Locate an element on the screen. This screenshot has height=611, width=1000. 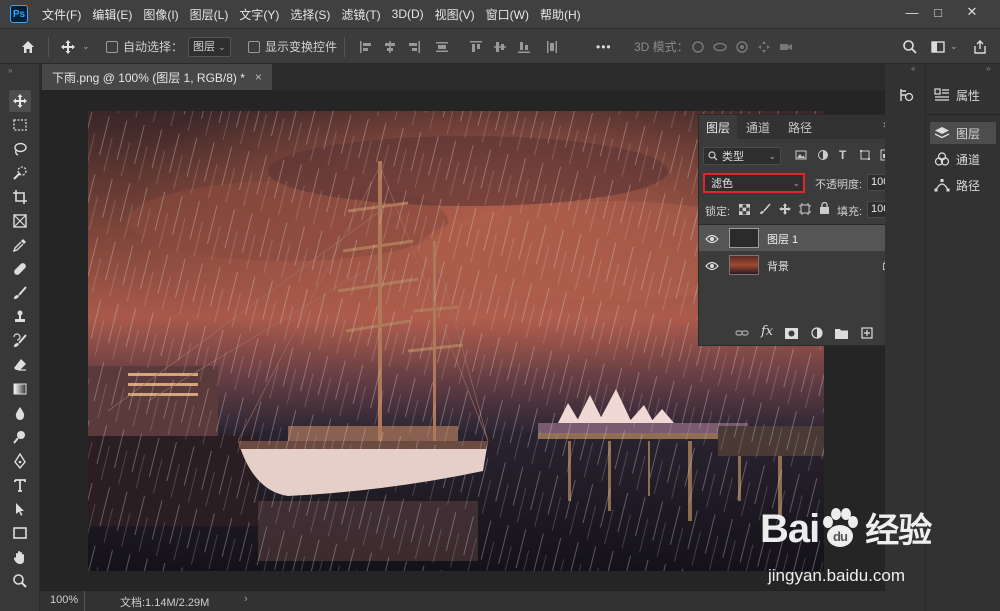
layer-row: 图层 1 is located at coordinates (804, 238).